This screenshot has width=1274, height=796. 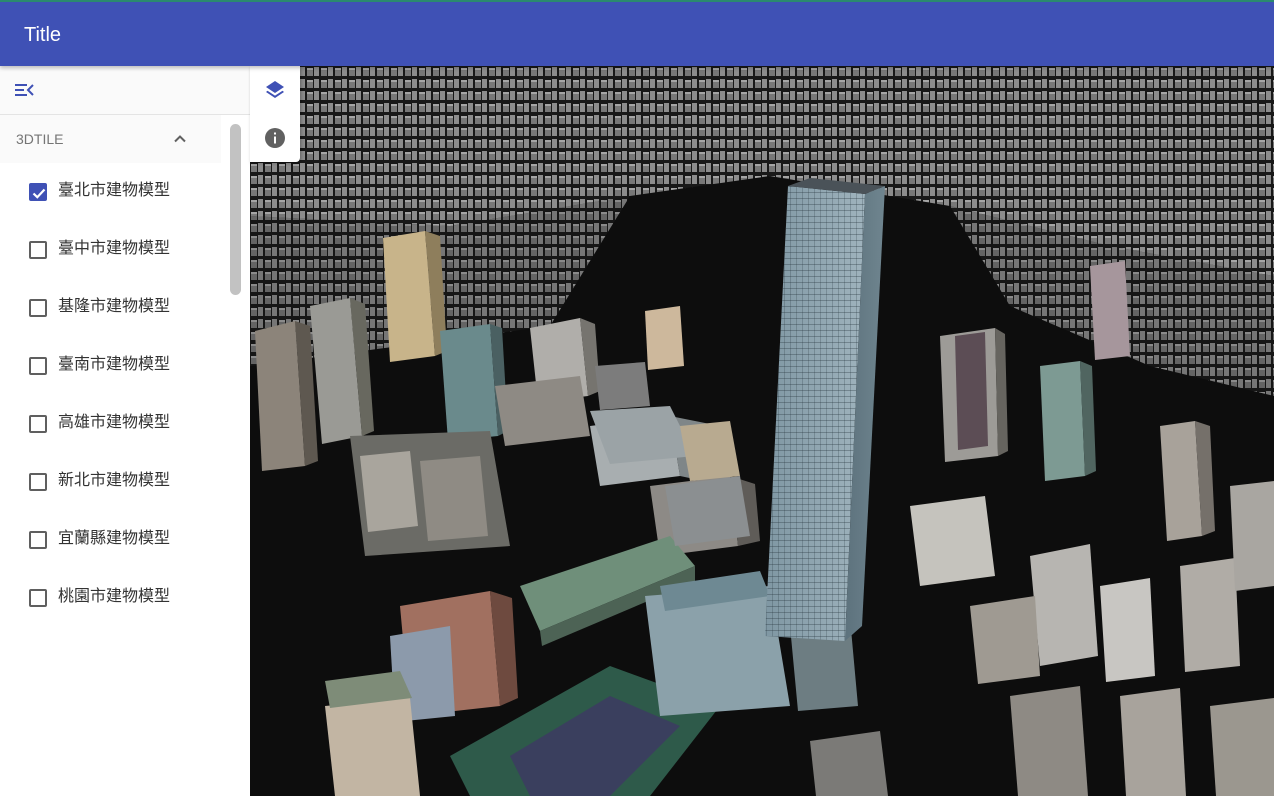 I want to click on layer-item-kaohsiung: 高雄市建物模型, so click(x=110, y=424).